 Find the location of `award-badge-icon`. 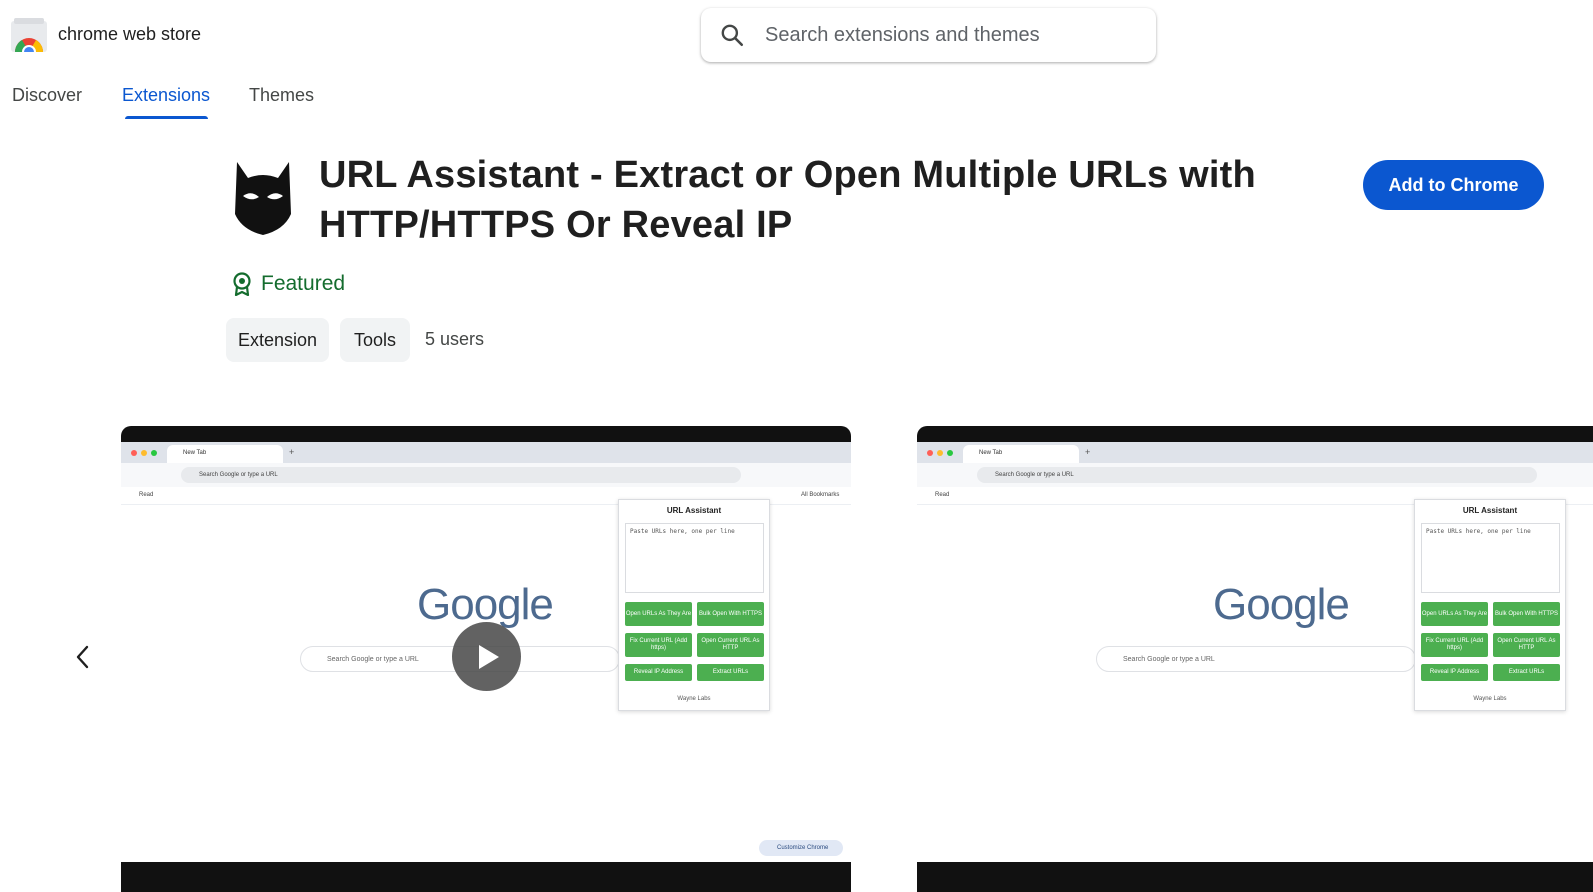

award-badge-icon is located at coordinates (242, 284).